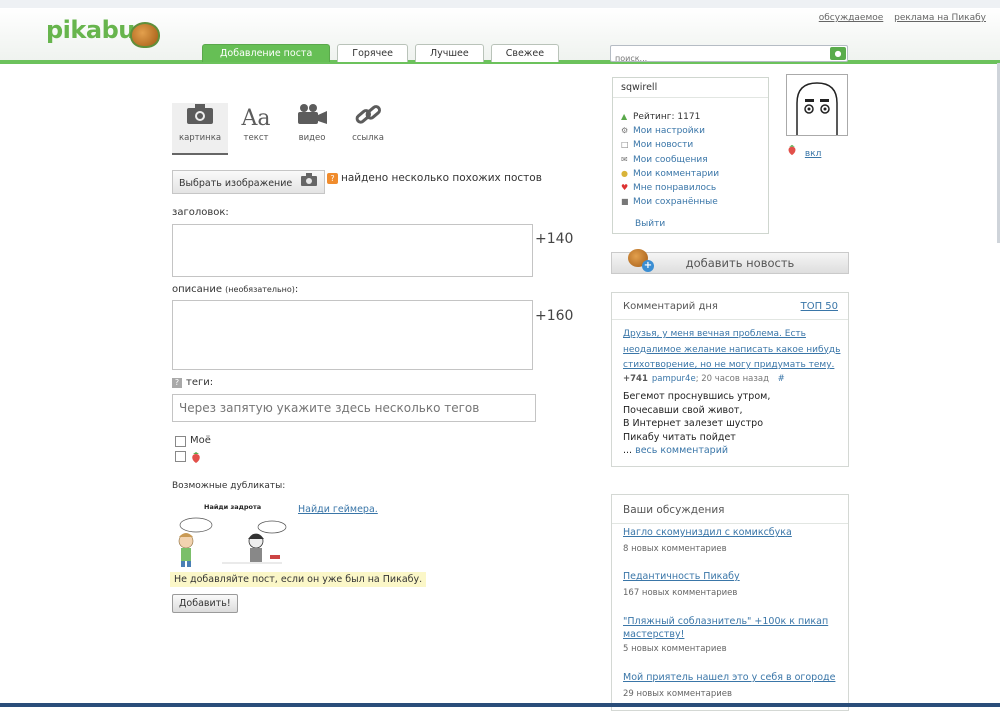 The width and height of the screenshot is (1000, 711). I want to click on mine-checkbox, so click(180, 441).